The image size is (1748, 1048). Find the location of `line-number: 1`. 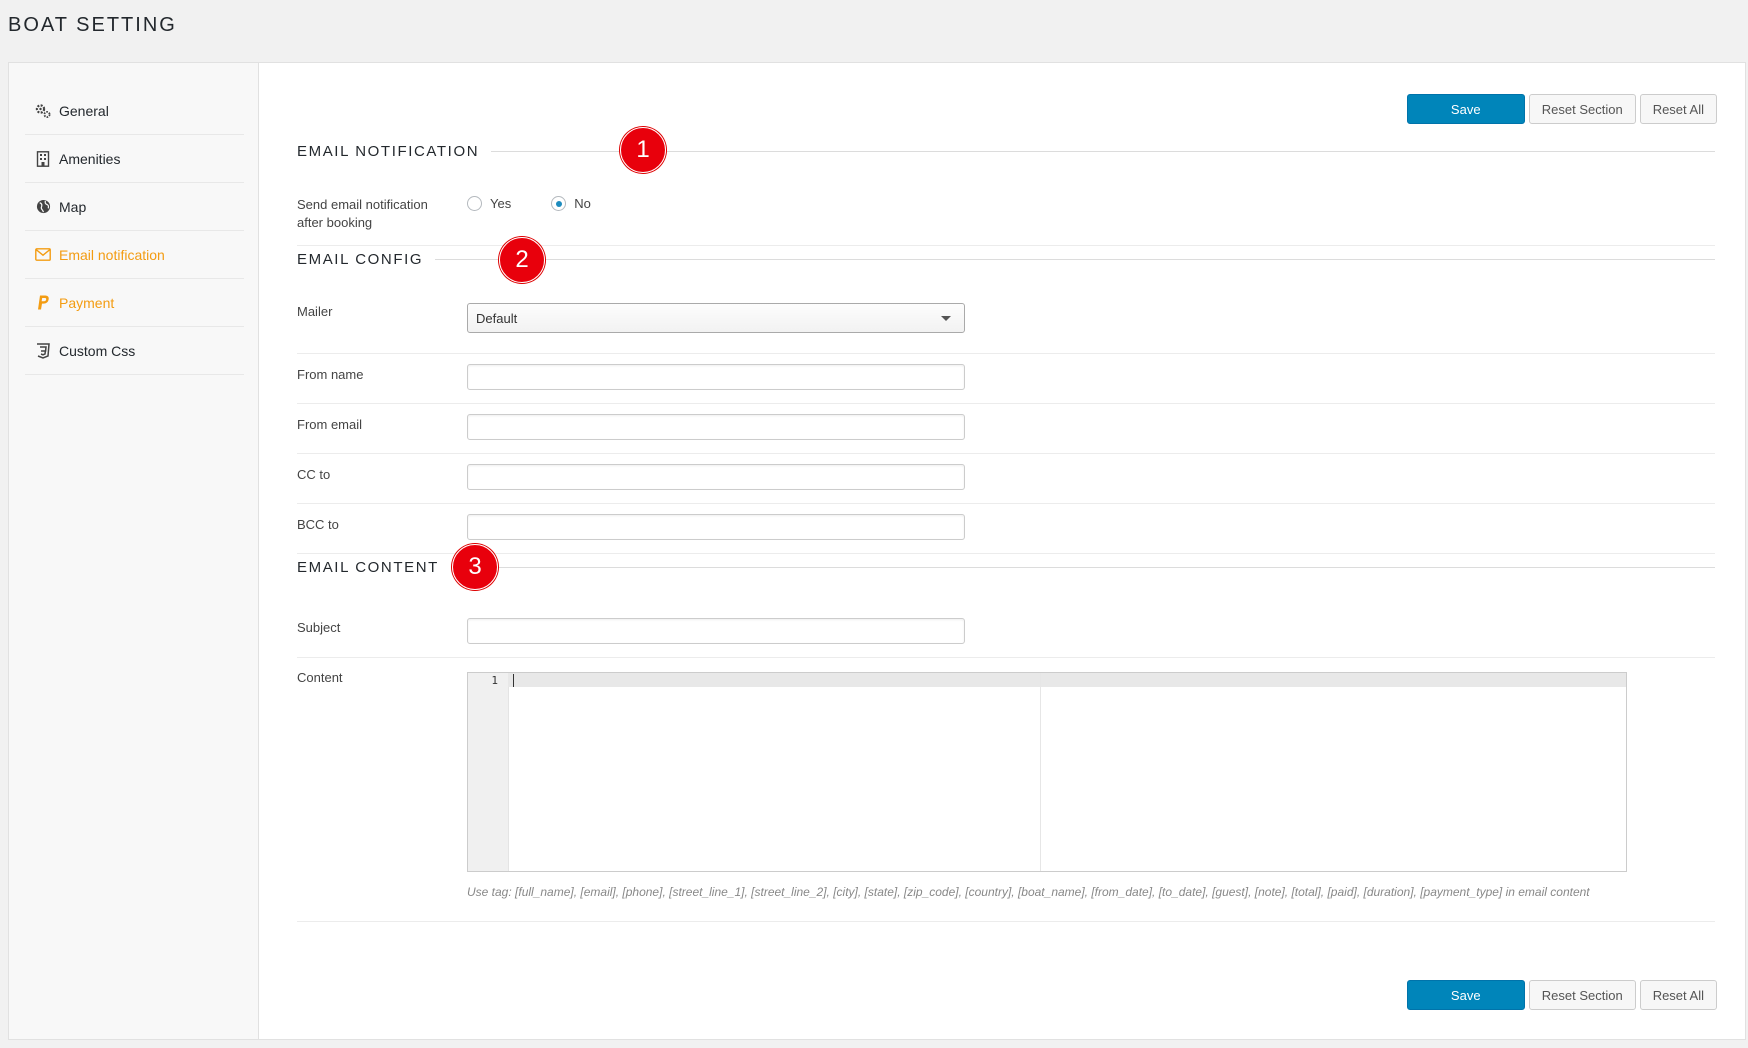

line-number: 1 is located at coordinates (494, 680).